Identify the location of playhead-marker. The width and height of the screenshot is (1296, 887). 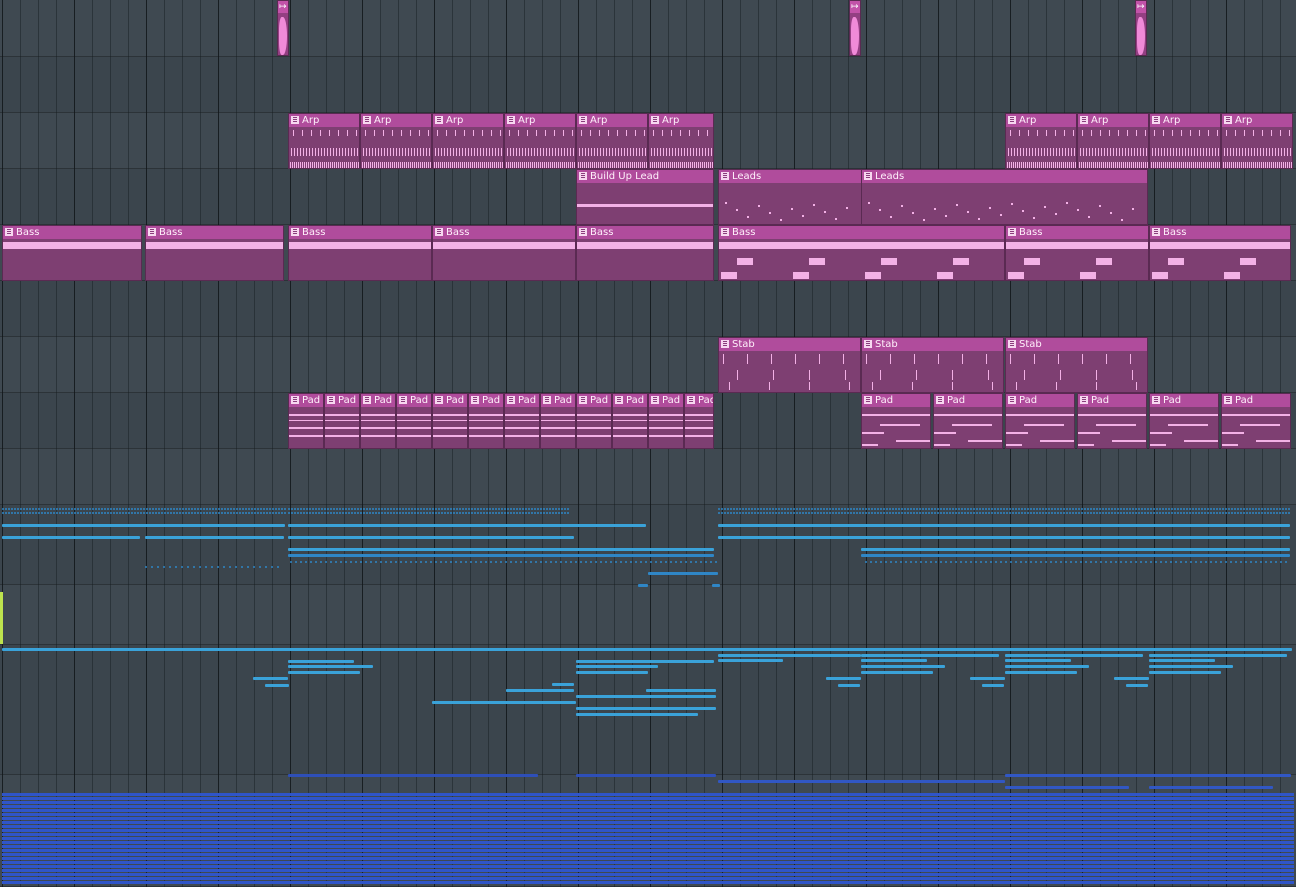
(1, 618).